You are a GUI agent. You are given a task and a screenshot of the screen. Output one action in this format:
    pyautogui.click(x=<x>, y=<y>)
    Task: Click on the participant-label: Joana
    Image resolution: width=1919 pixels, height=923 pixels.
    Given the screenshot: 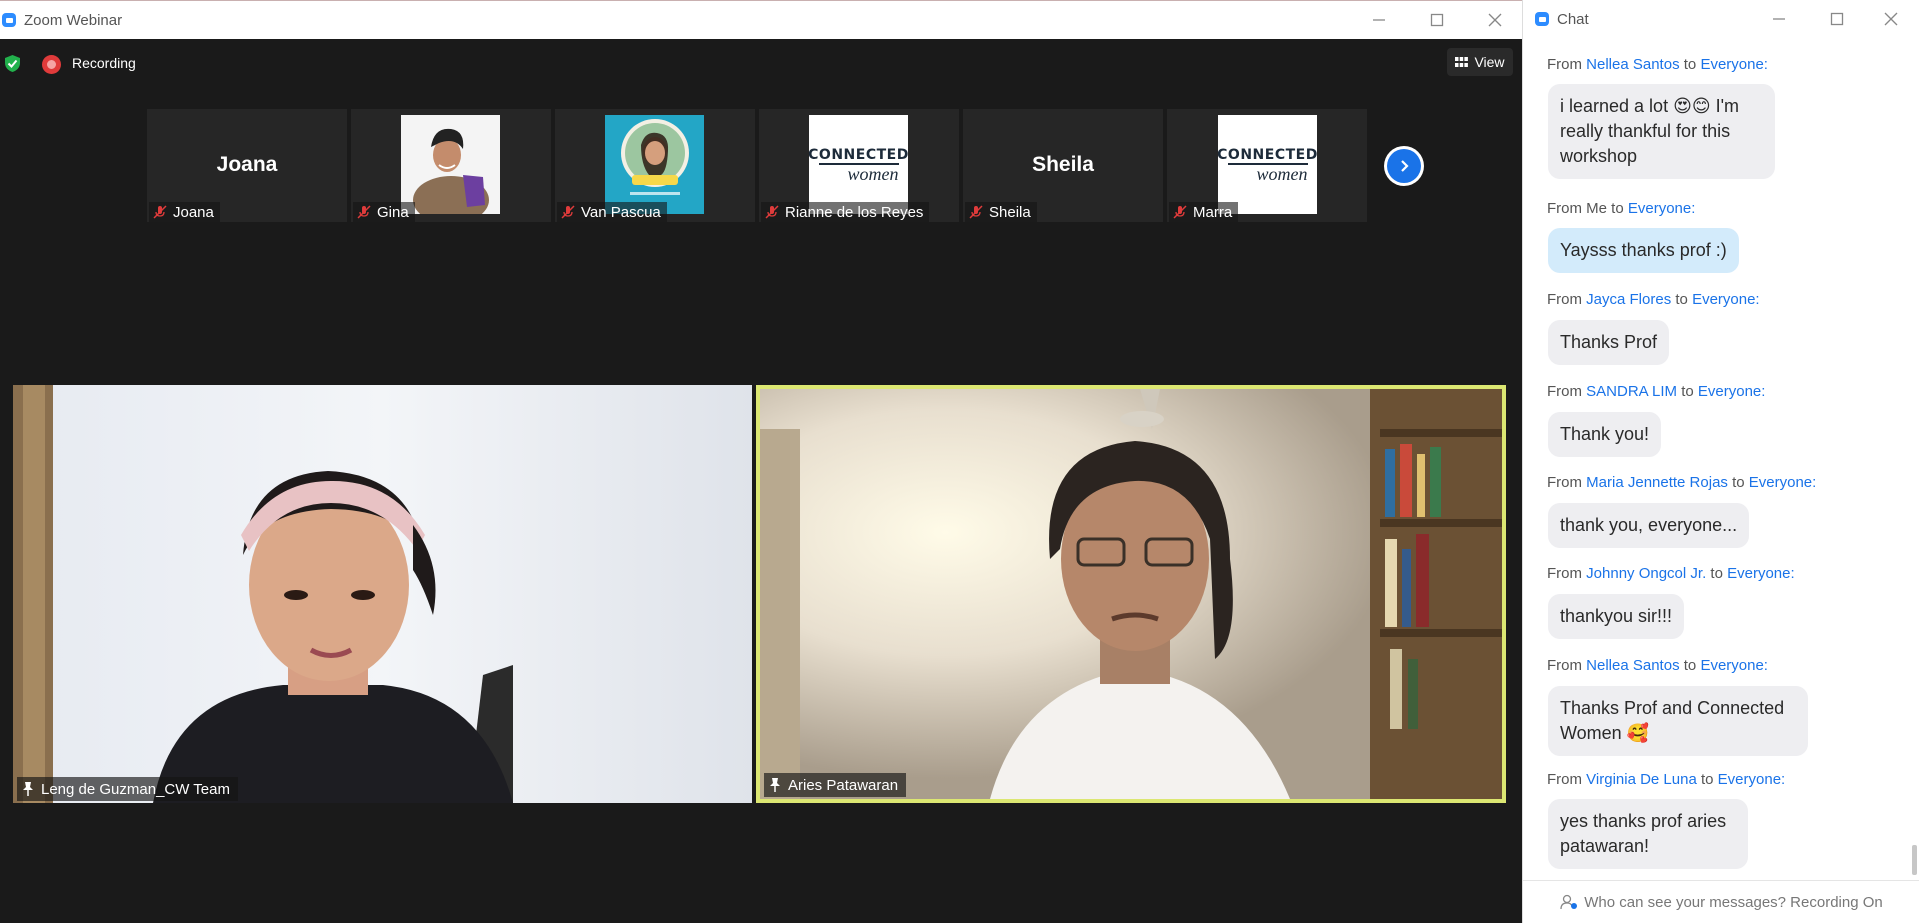 What is the action you would take?
    pyautogui.click(x=184, y=212)
    